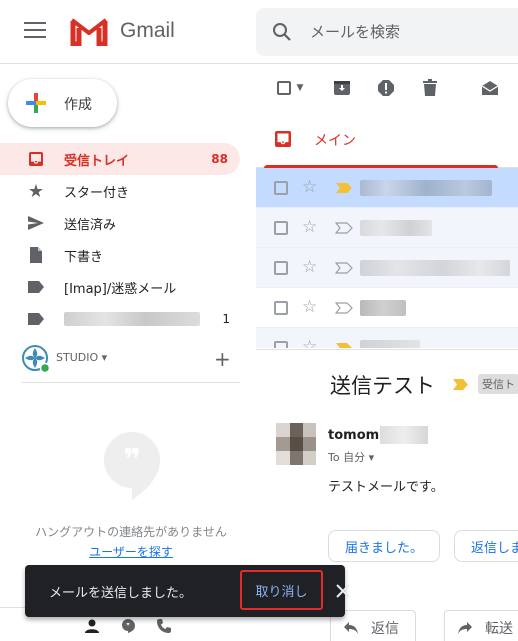 The height and width of the screenshot is (641, 518). I want to click on send-icon, so click(36, 223).